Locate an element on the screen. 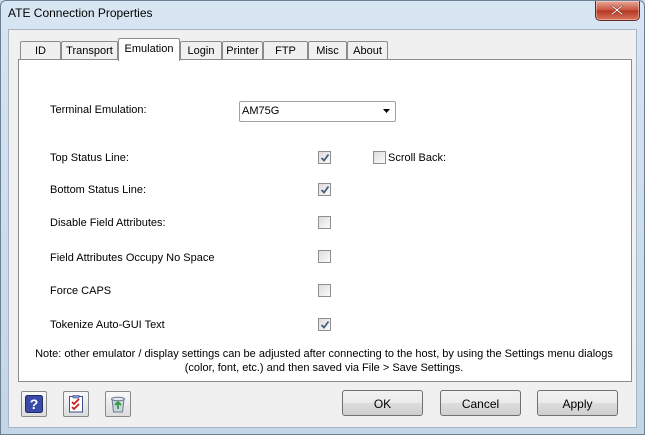 Image resolution: width=645 pixels, height=435 pixels. tokenize-auto-gui-label: Tokenize Auto-GUI Text is located at coordinates (107, 325).